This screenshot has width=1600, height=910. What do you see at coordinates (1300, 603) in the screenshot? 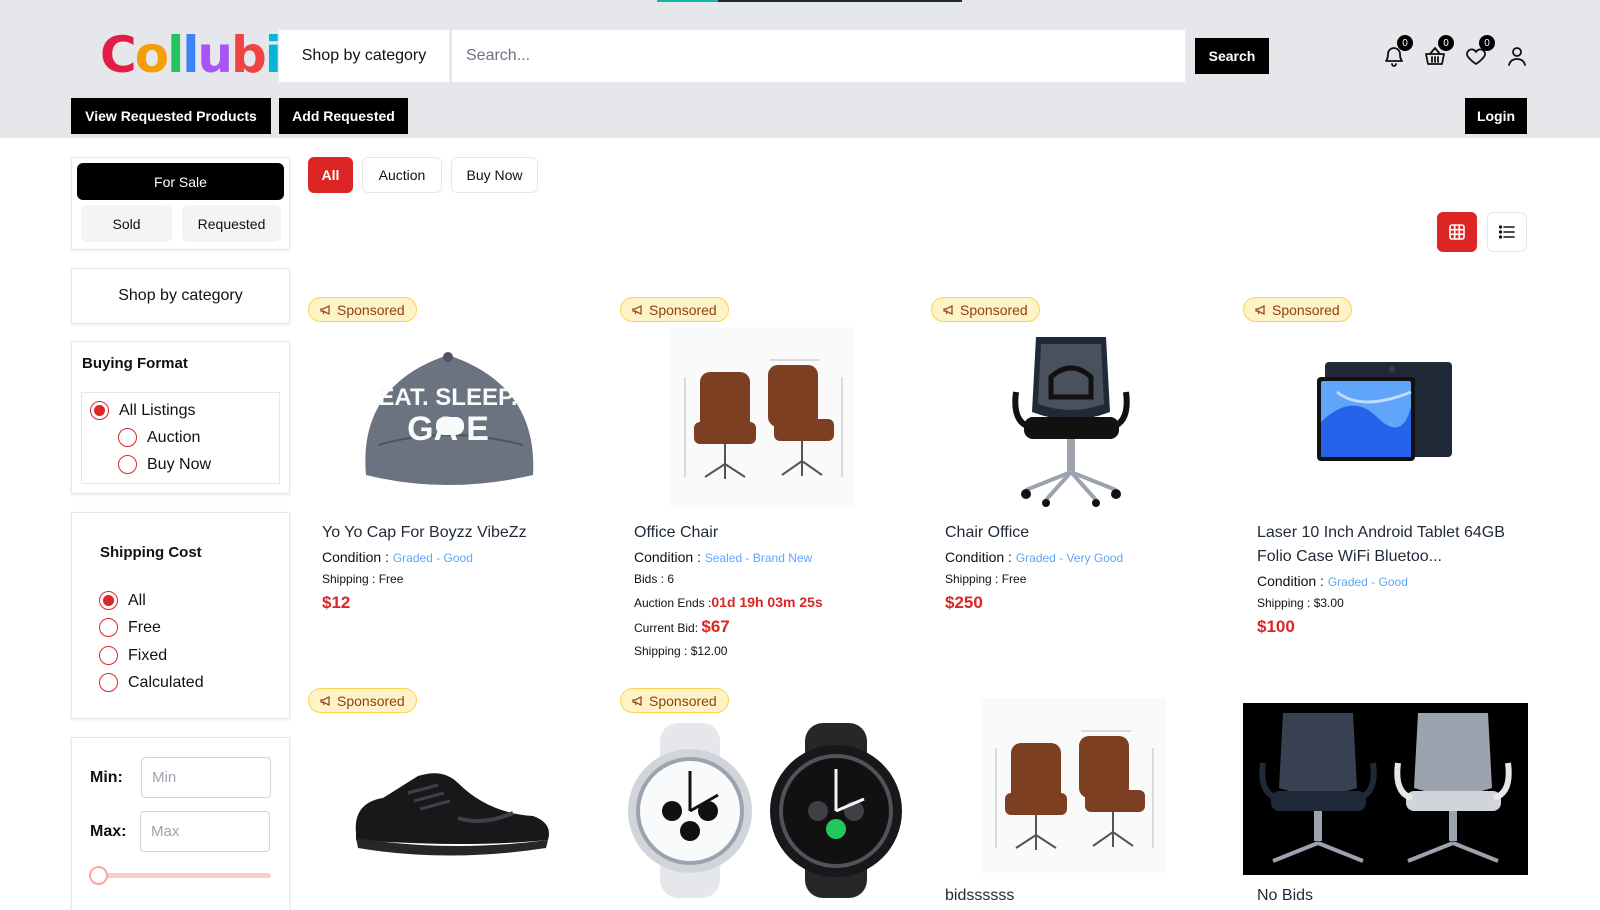
I see `product-shipping: Shipping : $3.00` at bounding box center [1300, 603].